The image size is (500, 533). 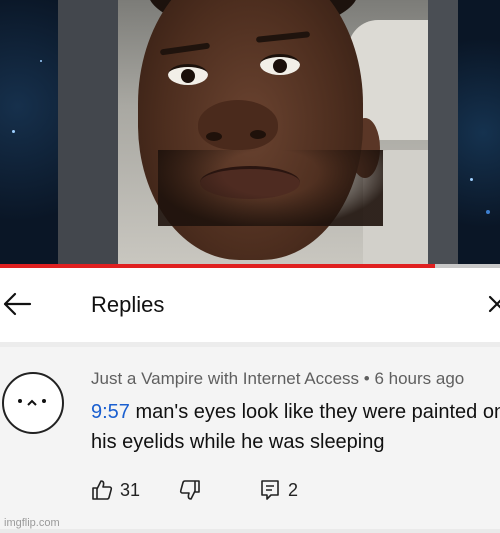 What do you see at coordinates (494, 304) in the screenshot?
I see `close-icon` at bounding box center [494, 304].